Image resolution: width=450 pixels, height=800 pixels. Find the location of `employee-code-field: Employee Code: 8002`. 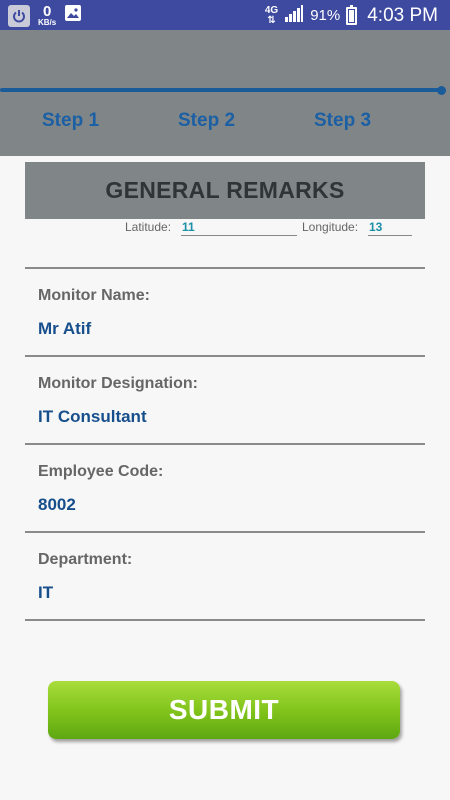

employee-code-field: Employee Code: 8002 is located at coordinates (225, 488).